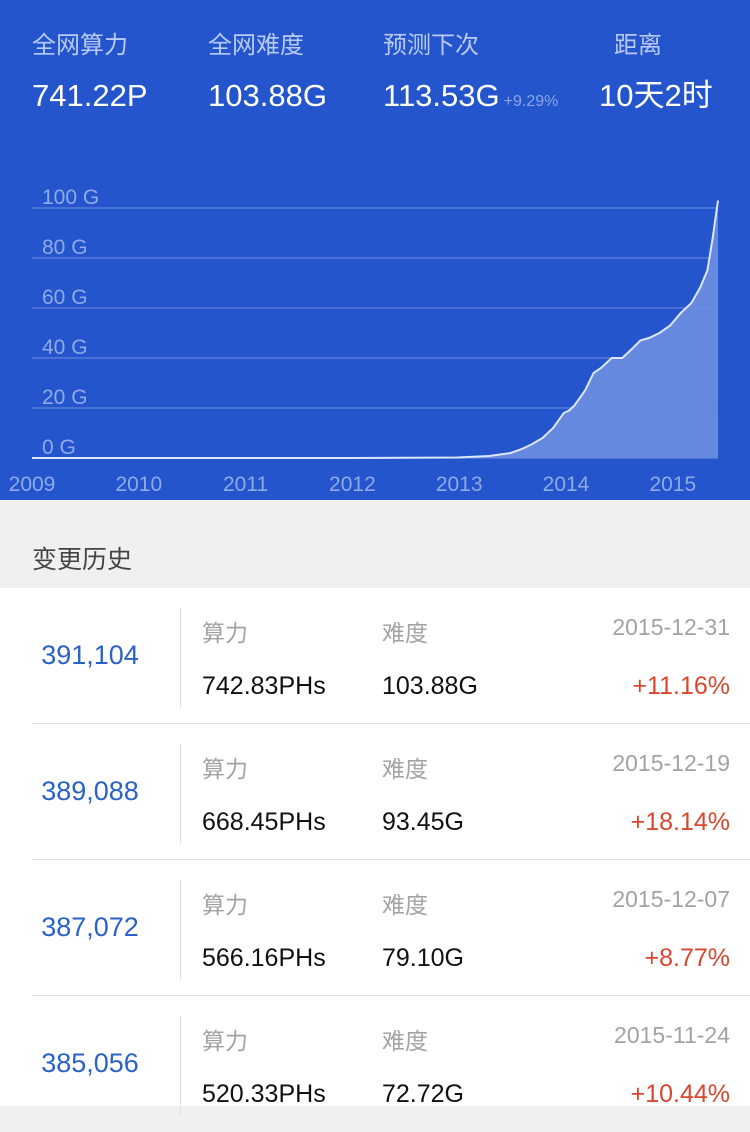 This screenshot has height=1132, width=750. What do you see at coordinates (680, 1094) in the screenshot?
I see `change-percent: +10.44%` at bounding box center [680, 1094].